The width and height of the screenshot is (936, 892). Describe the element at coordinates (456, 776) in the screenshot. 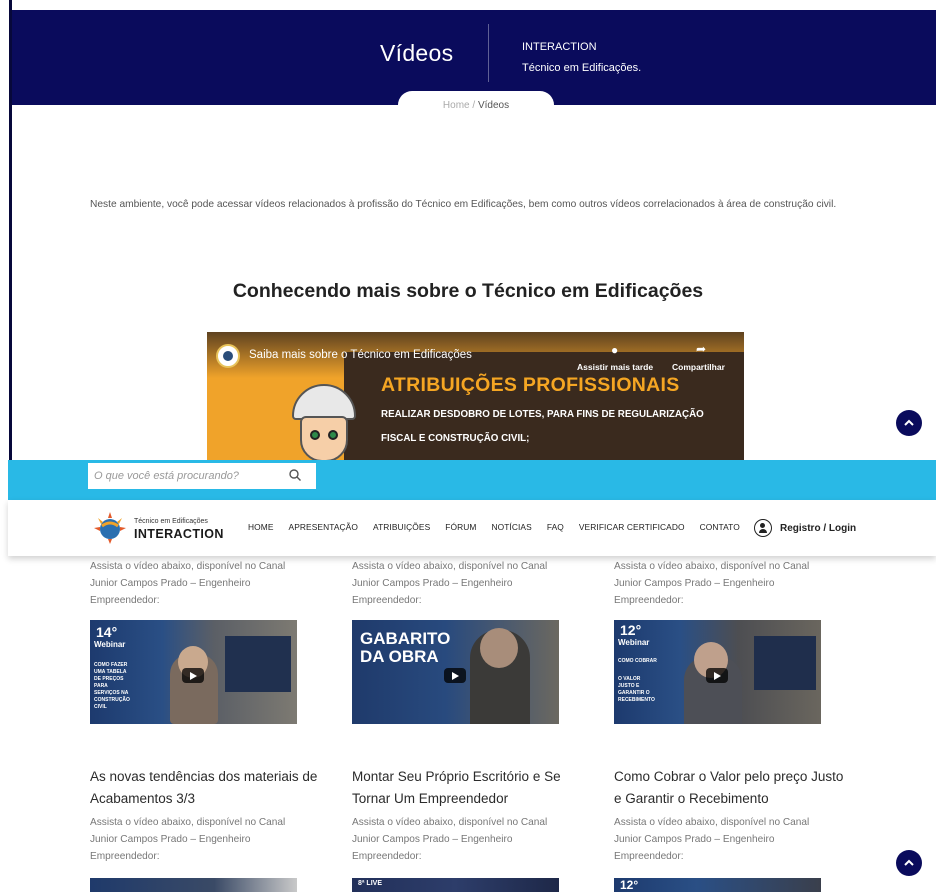

I see `card-title-line: Montar Seu Próprio Escritório e Se` at that location.